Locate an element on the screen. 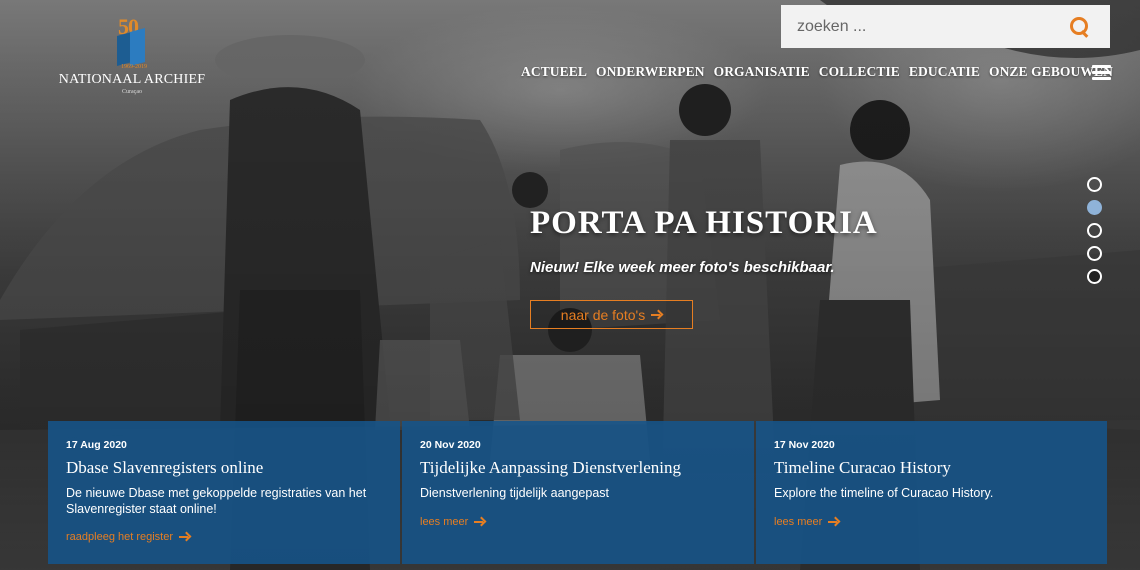 This screenshot has height=570, width=1140. hero-title: PORTA PA HISTORIA is located at coordinates (704, 223).